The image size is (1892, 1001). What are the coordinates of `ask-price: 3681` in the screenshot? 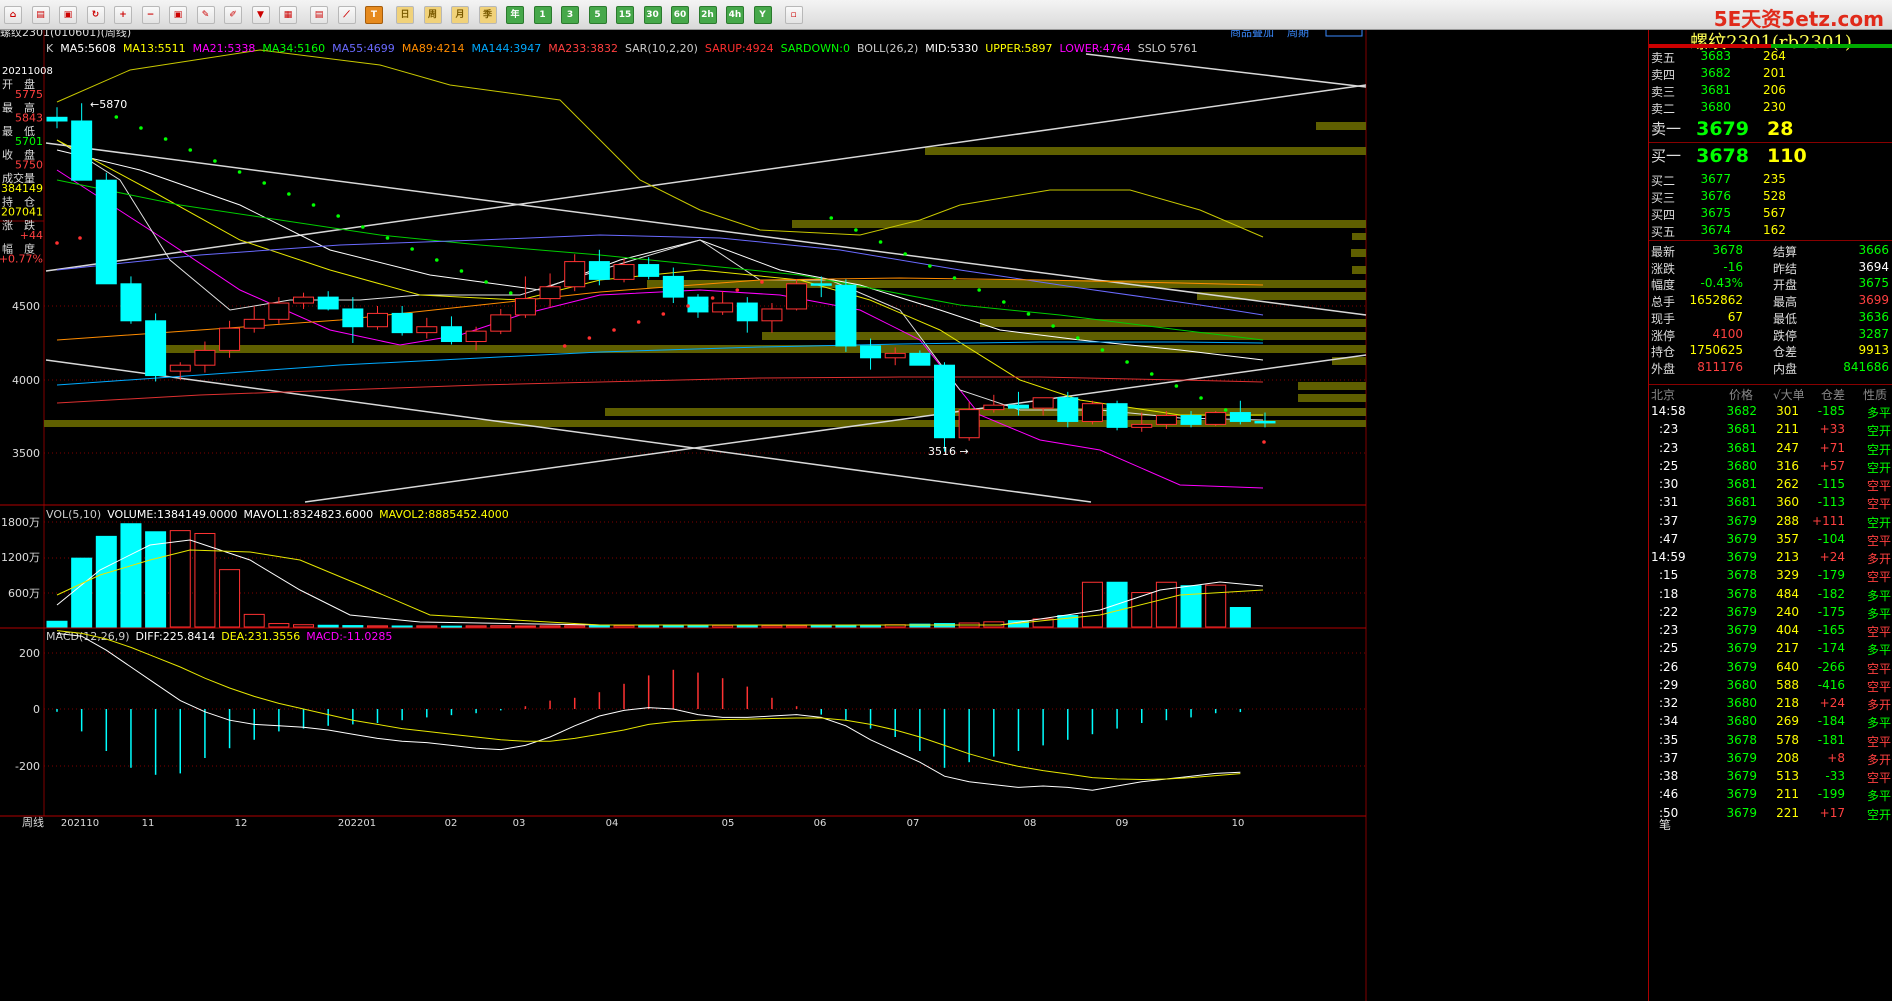 It's located at (1715, 90).